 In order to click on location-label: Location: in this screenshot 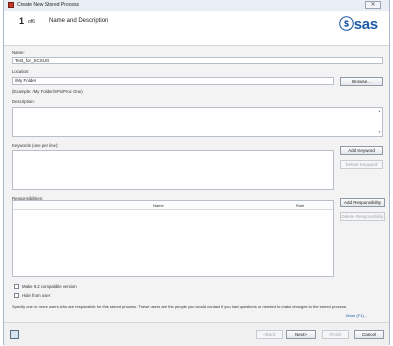, I will do `click(21, 71)`.